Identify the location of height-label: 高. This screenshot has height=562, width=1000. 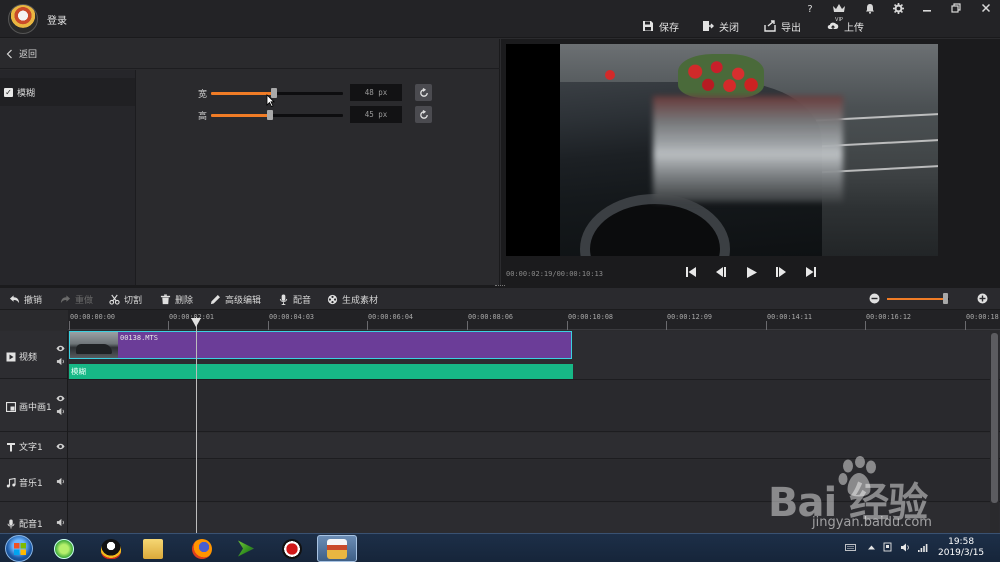
(203, 117).